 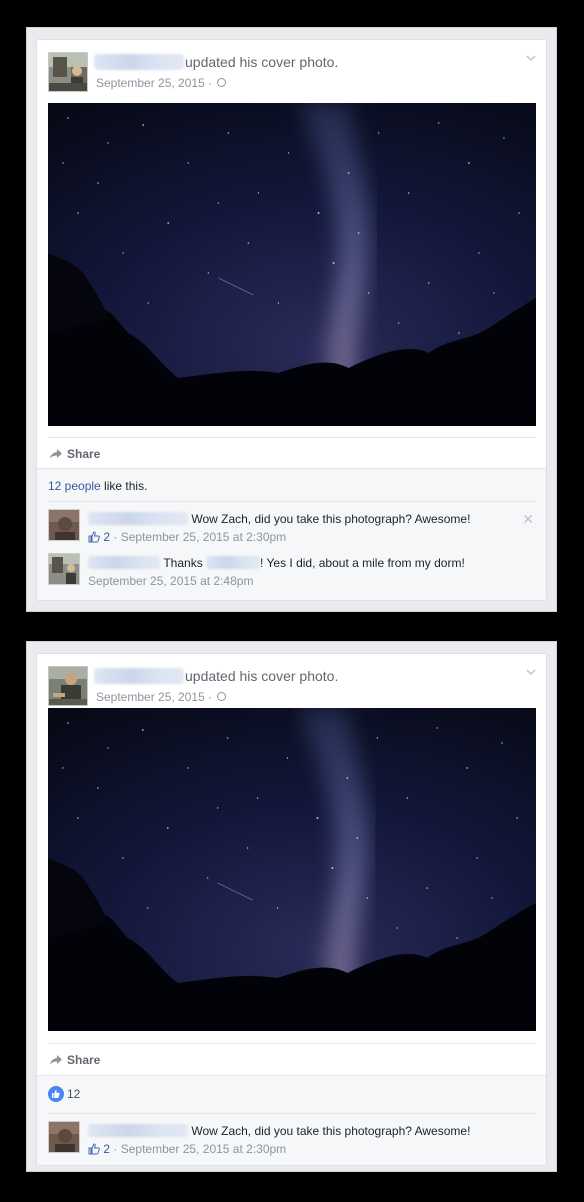 What do you see at coordinates (124, 486) in the screenshot?
I see `likes-text: like this.` at bounding box center [124, 486].